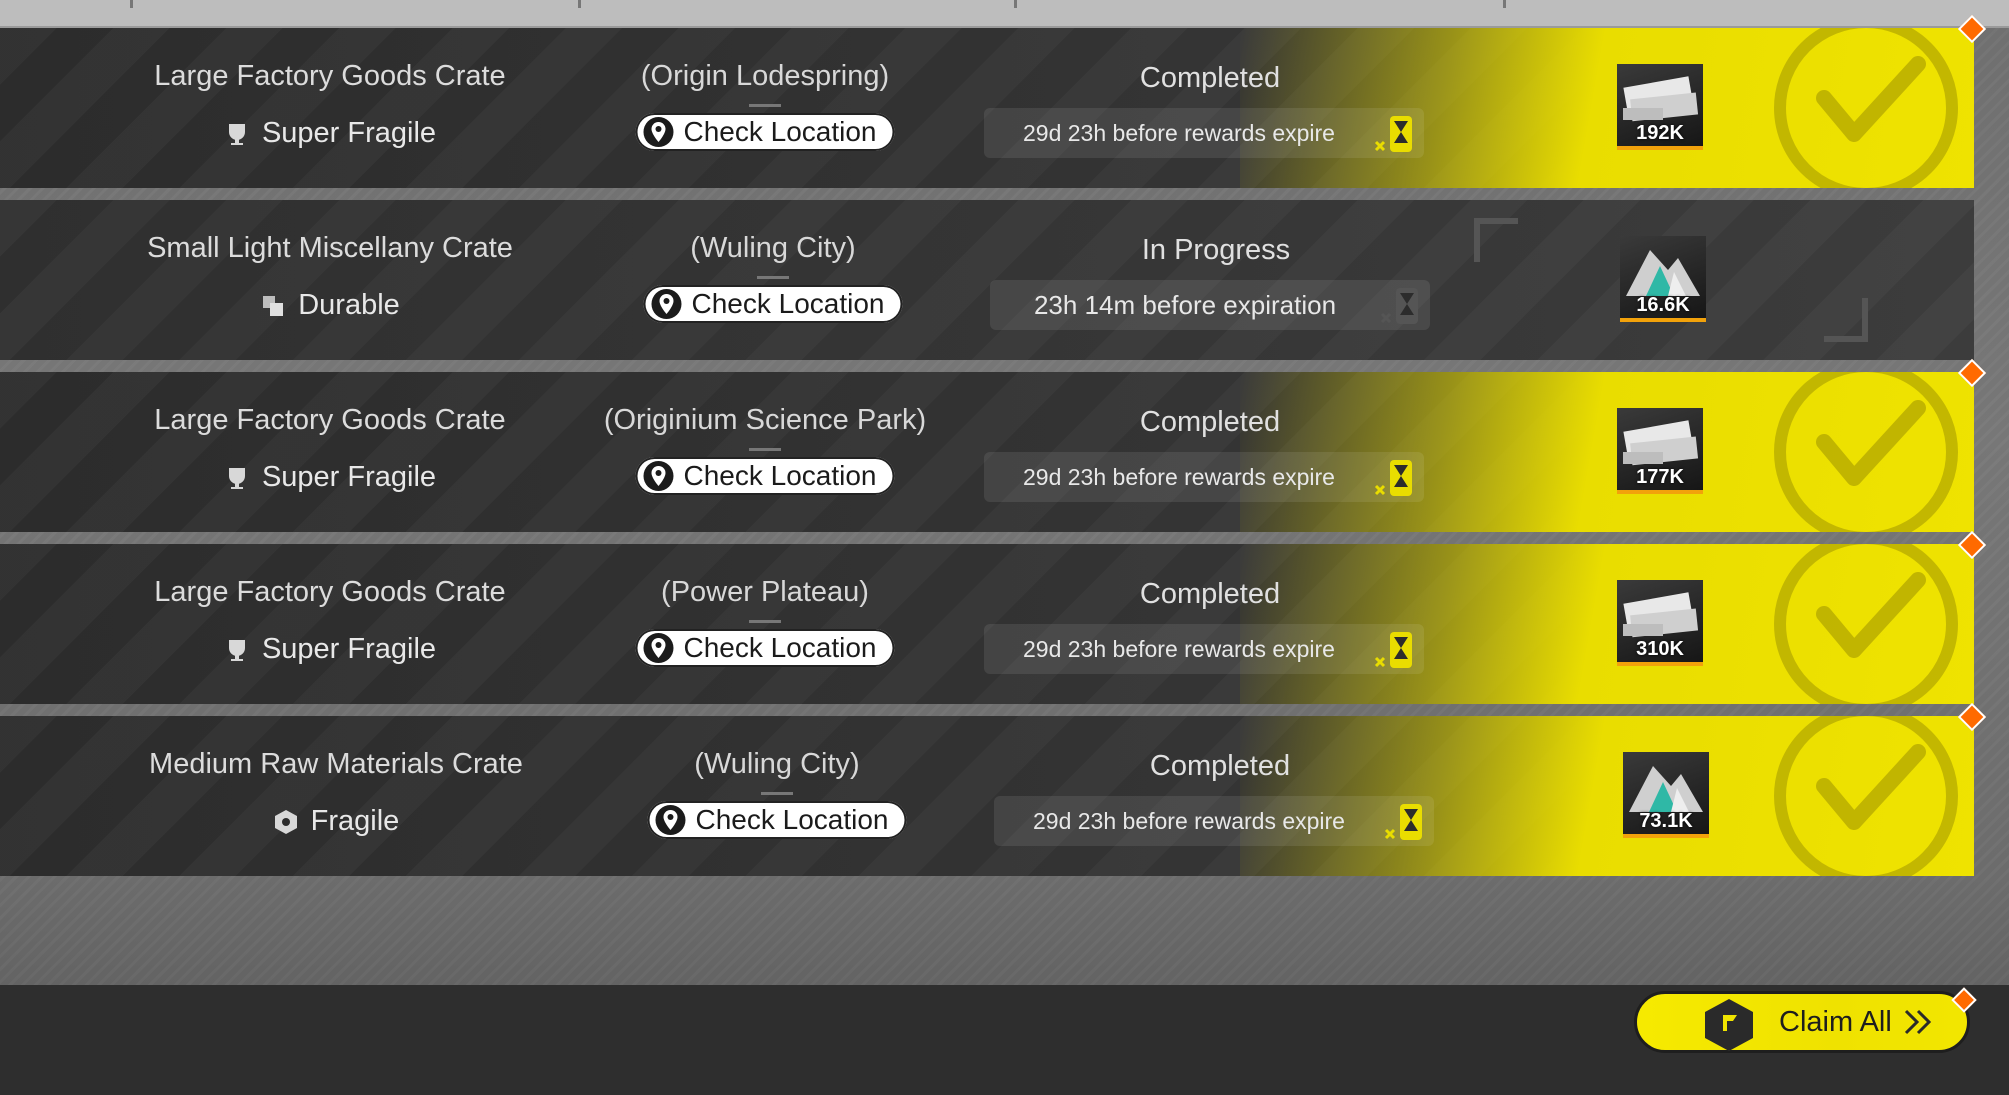 This screenshot has width=2009, height=1095. Describe the element at coordinates (765, 599) in the screenshot. I see `location-name: (Power Plateau)` at that location.